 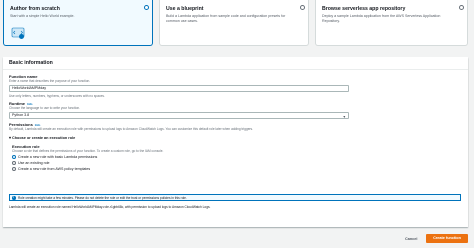 What do you see at coordinates (34, 163) in the screenshot?
I see `role-option-label: Use an existing role` at bounding box center [34, 163].